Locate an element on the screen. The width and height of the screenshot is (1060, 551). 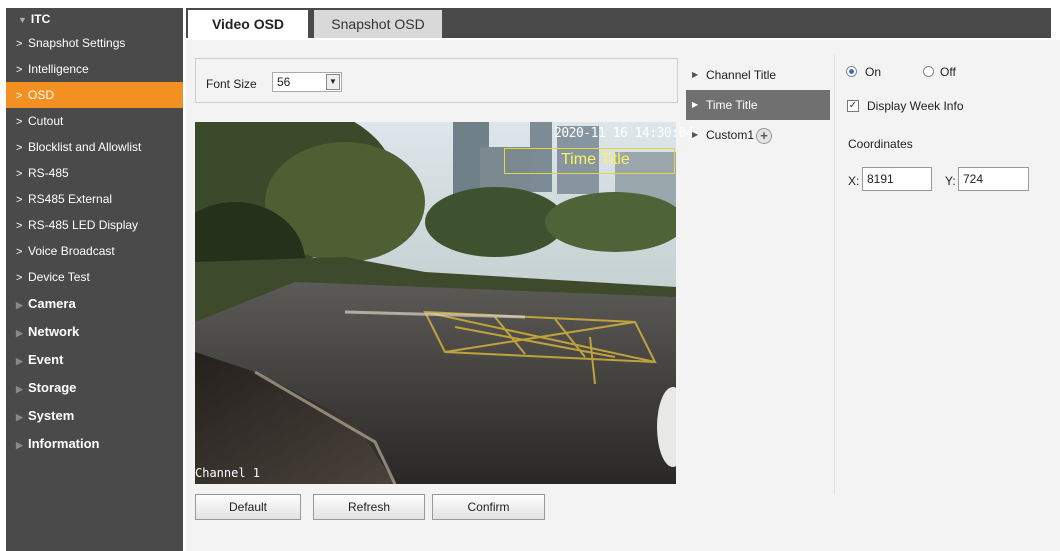
sidebar-item-label: Device Test is located at coordinates (59, 277).